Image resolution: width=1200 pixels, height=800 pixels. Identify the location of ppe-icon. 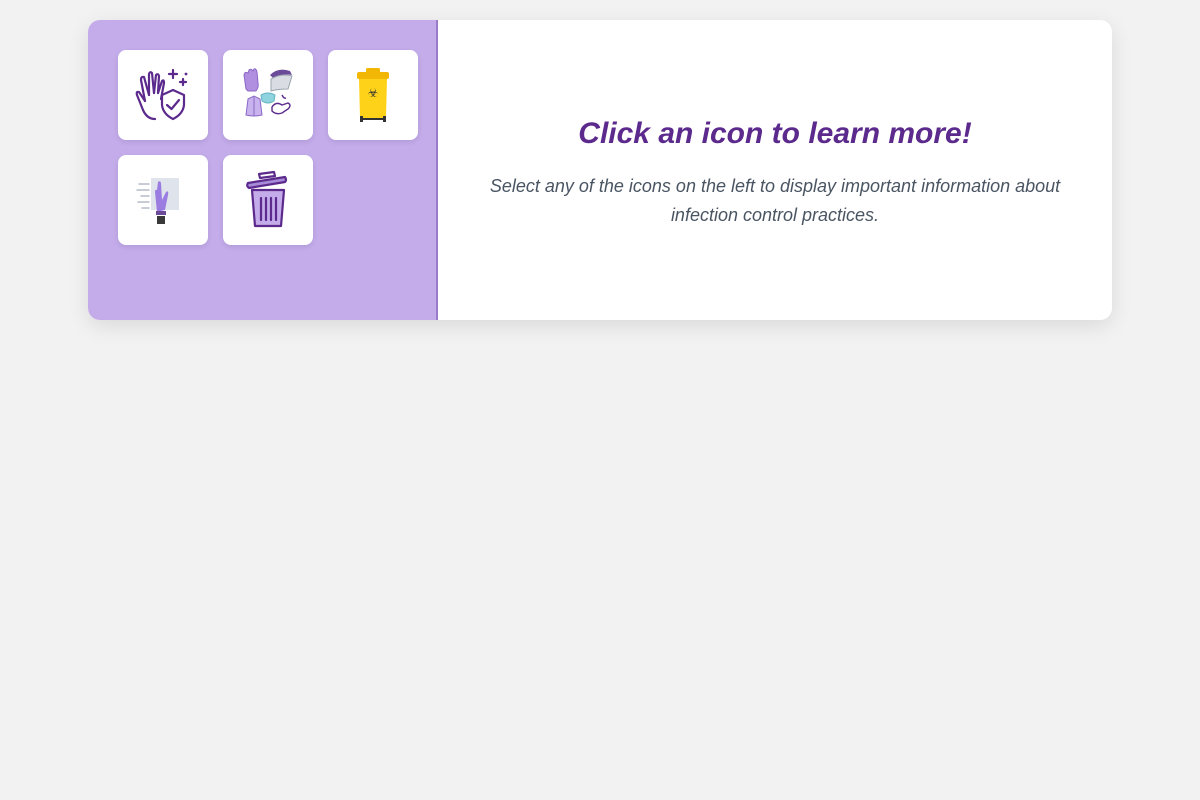
(268, 95).